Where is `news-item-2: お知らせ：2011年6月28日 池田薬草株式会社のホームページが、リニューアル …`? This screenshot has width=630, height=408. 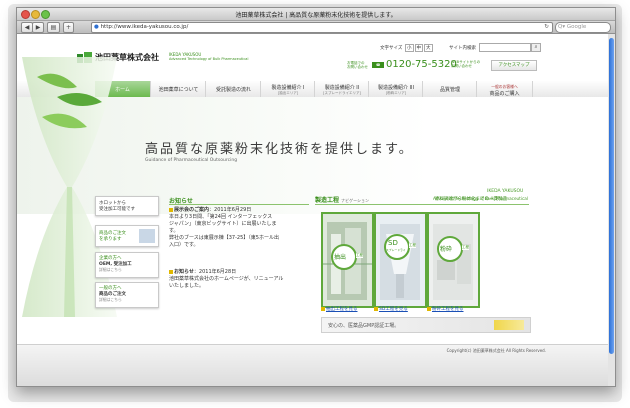
news-item-2: お知らせ：2011年6月28日 池田薬草株式会社のホームページが、リニューアル … is located at coordinates (226, 279).